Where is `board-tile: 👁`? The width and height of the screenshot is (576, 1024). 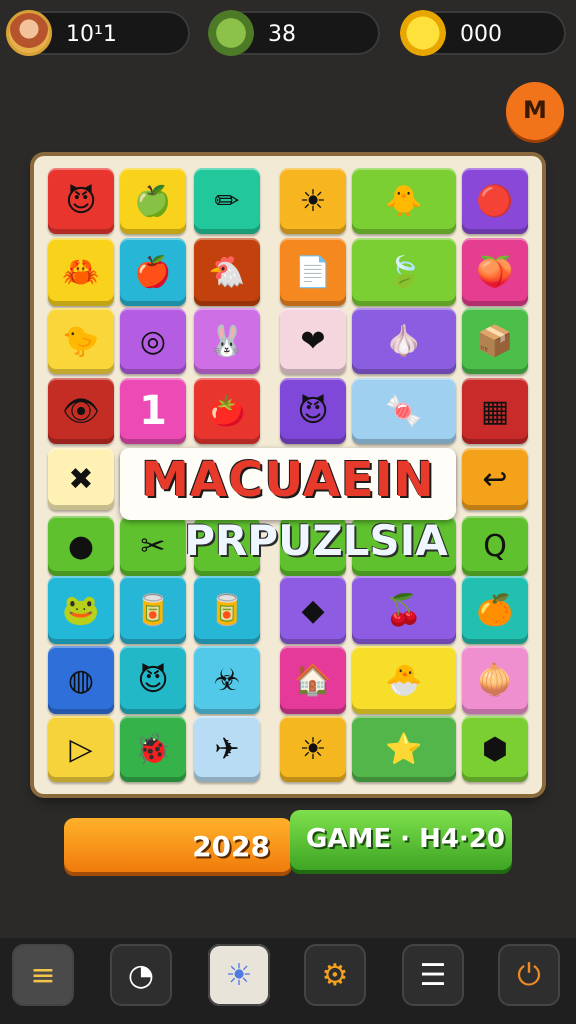
board-tile: 👁 is located at coordinates (81, 411).